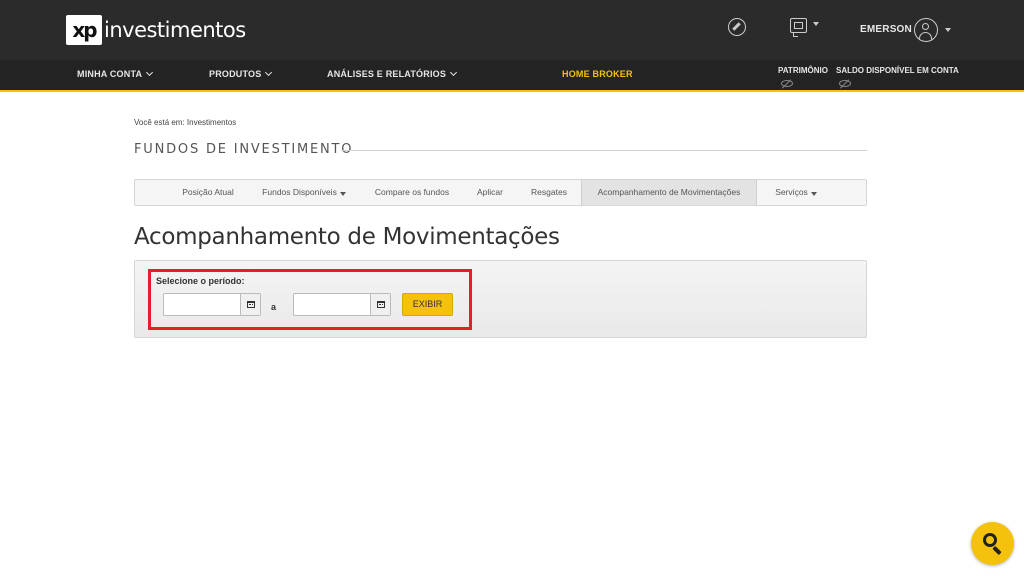 The width and height of the screenshot is (1024, 576). I want to click on saldo-label: SALDO DISPONÍVEL EM CONTA, so click(897, 70).